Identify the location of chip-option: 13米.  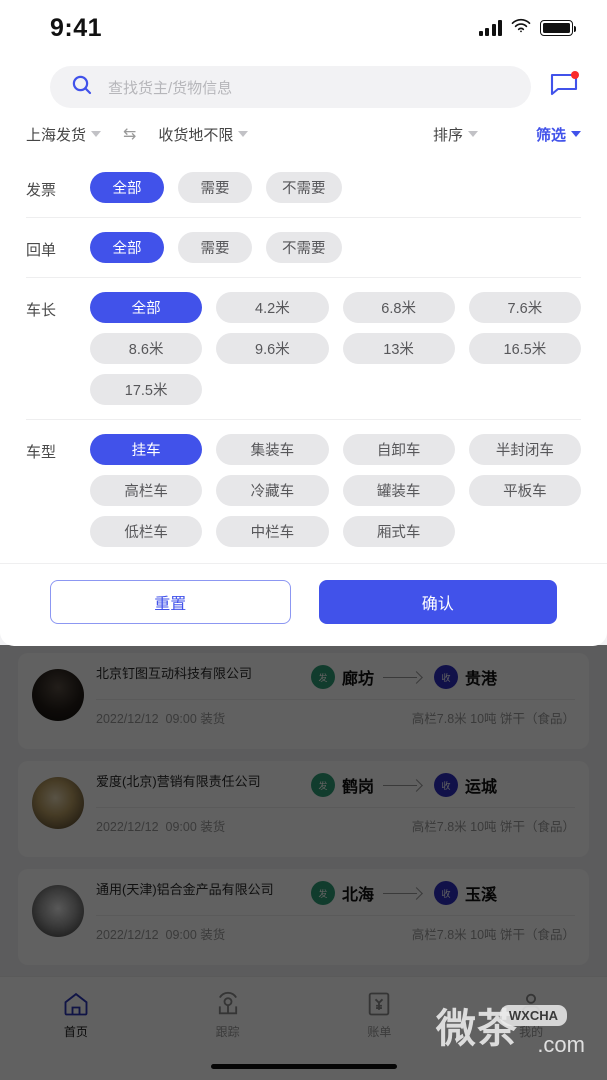
(398, 348).